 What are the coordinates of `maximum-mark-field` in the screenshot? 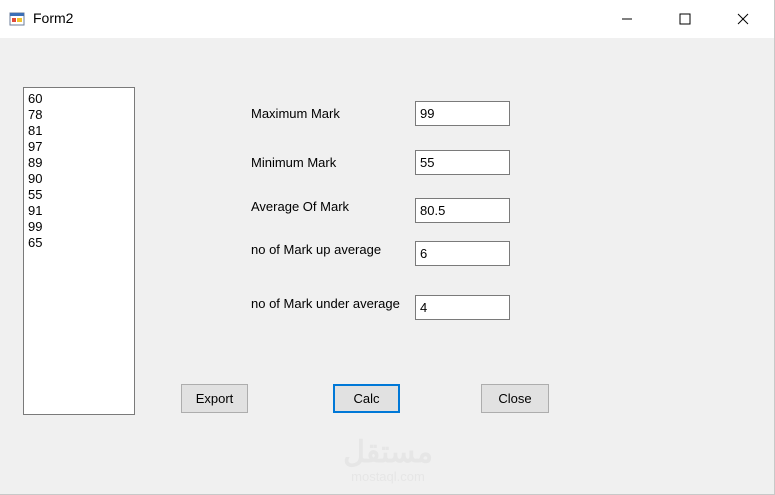 It's located at (462, 113).